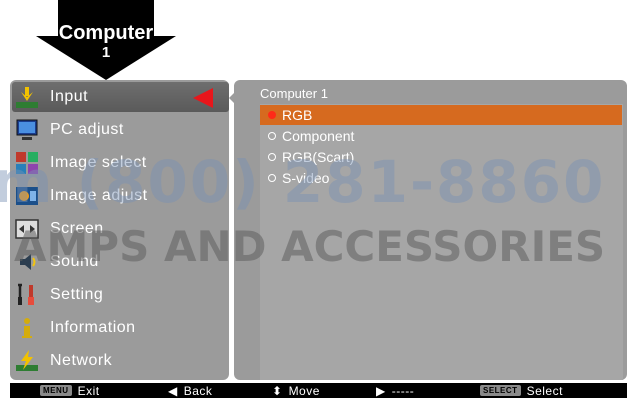 The height and width of the screenshot is (398, 636). I want to click on pc-adjust-icon, so click(27, 130).